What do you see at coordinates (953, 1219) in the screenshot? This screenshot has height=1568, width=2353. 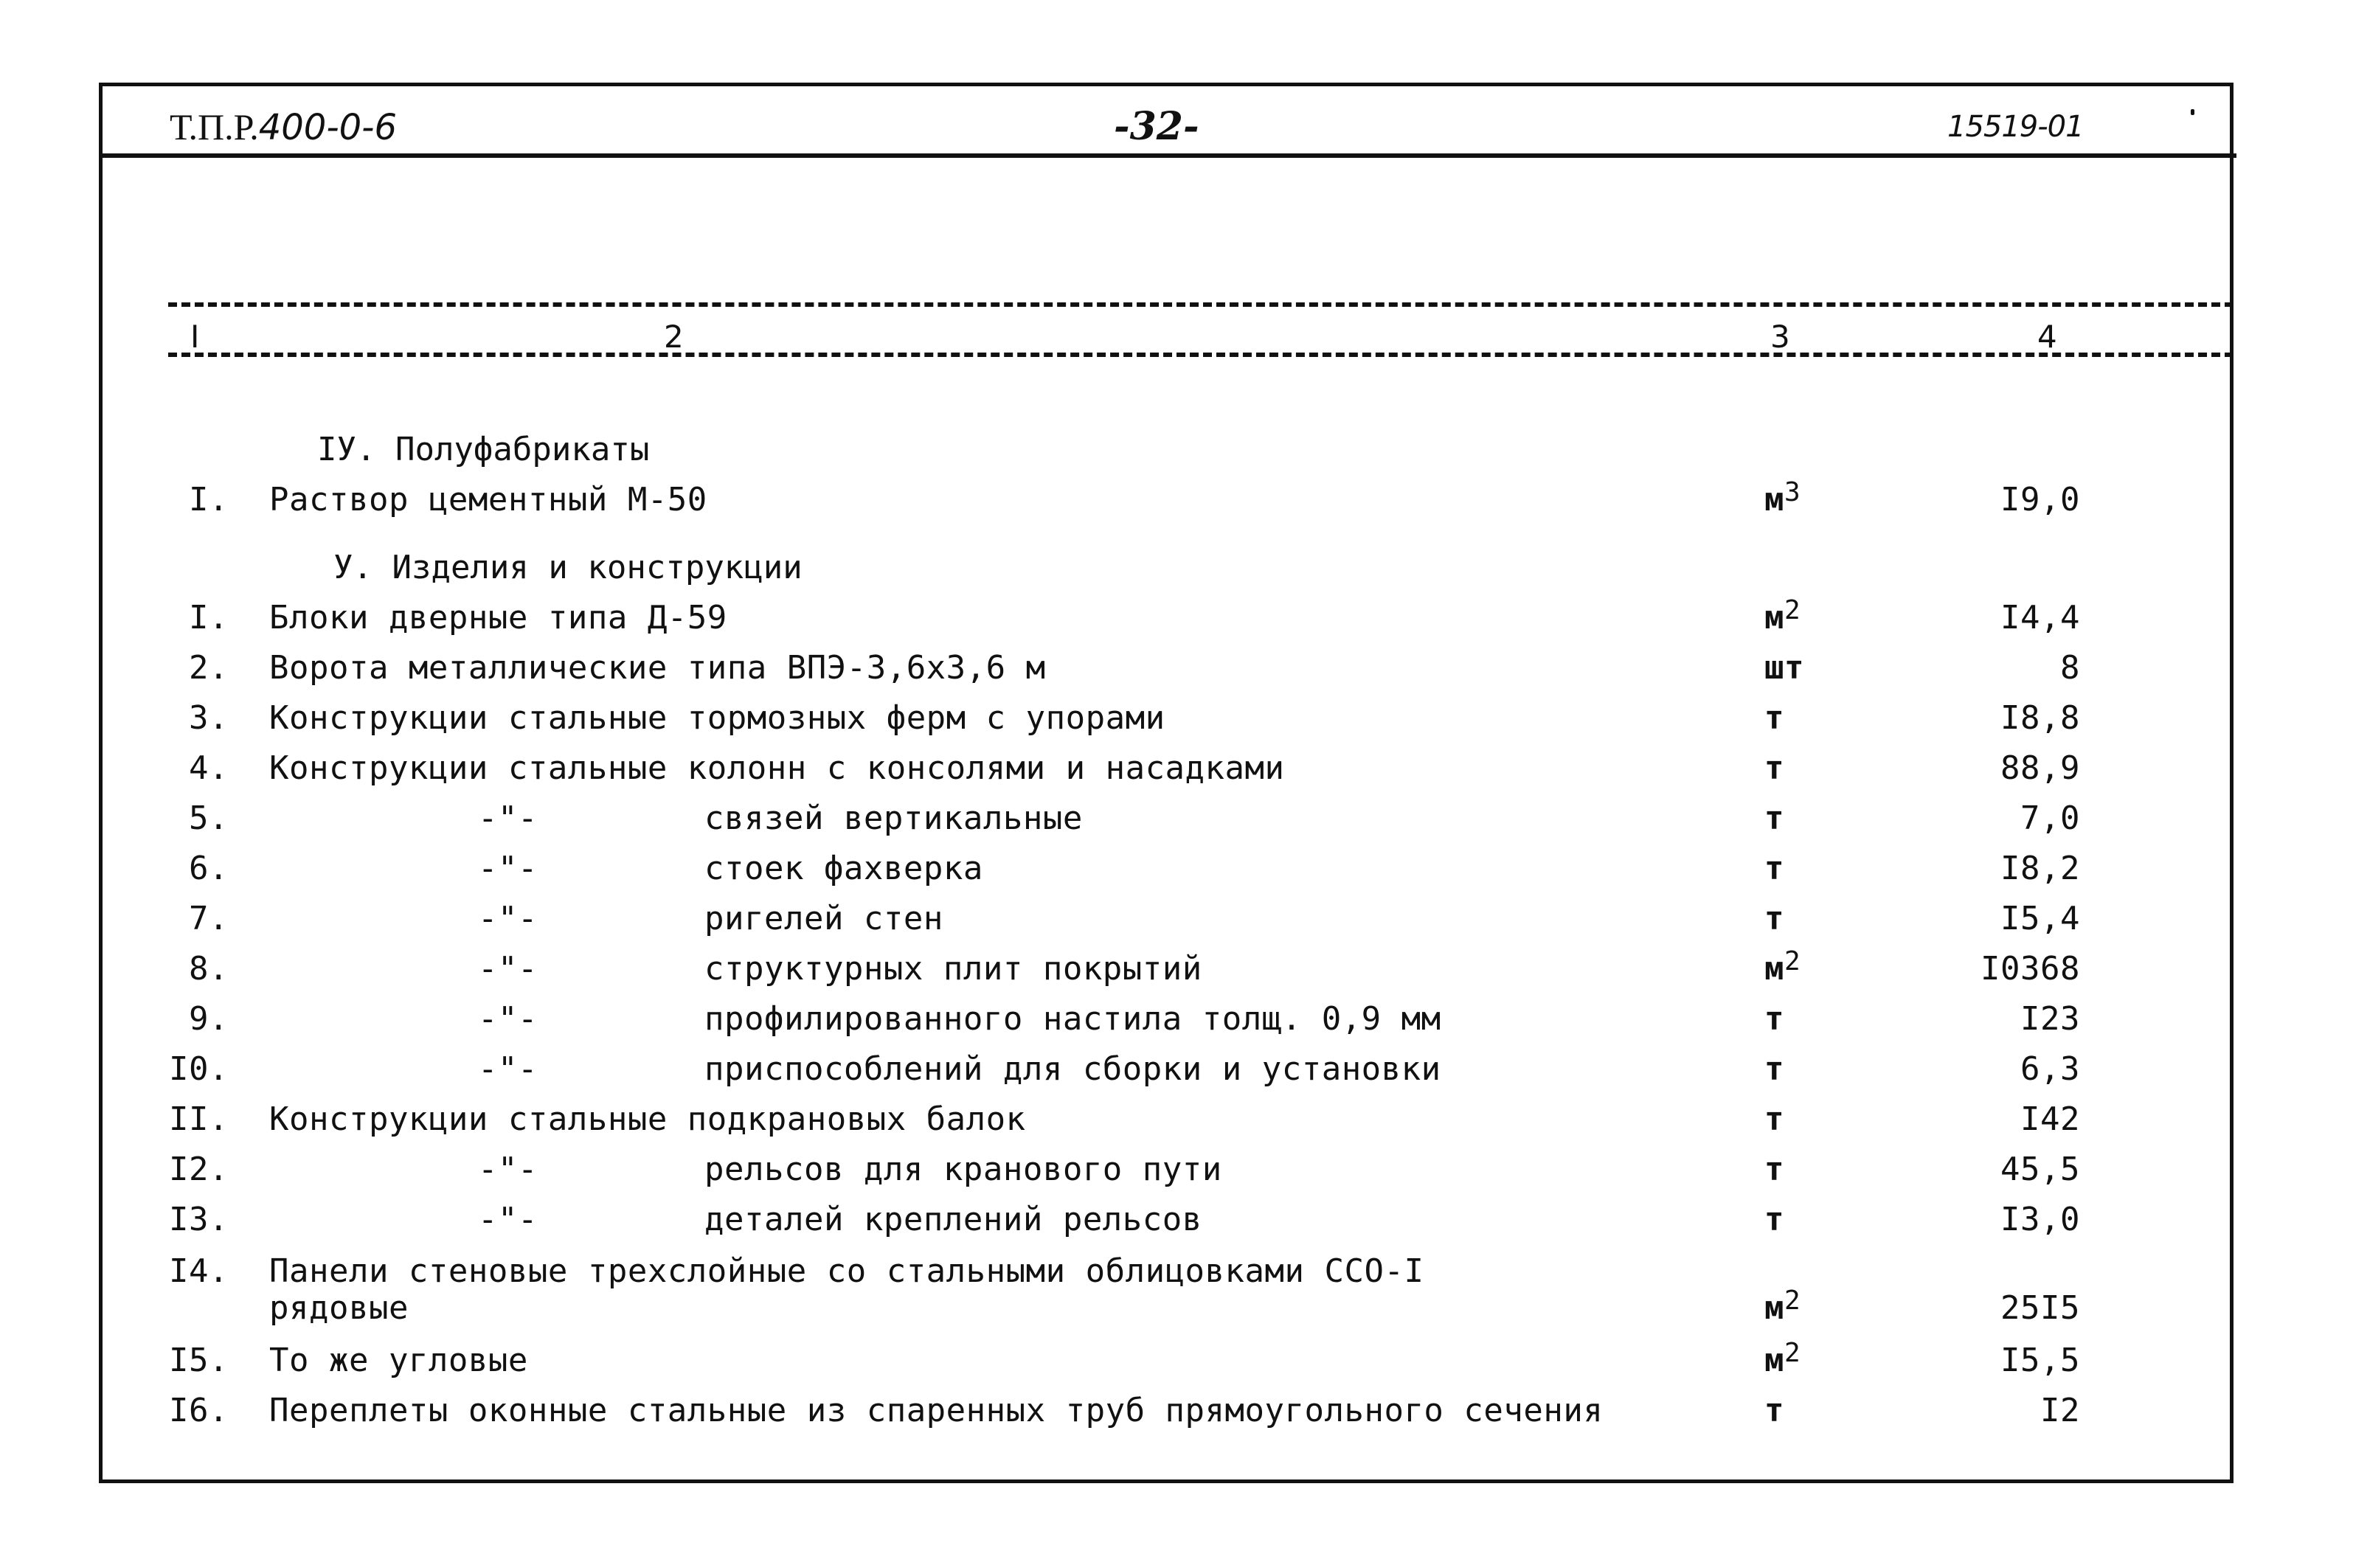 I see `row-description-continued: деталей креплений рельсов` at bounding box center [953, 1219].